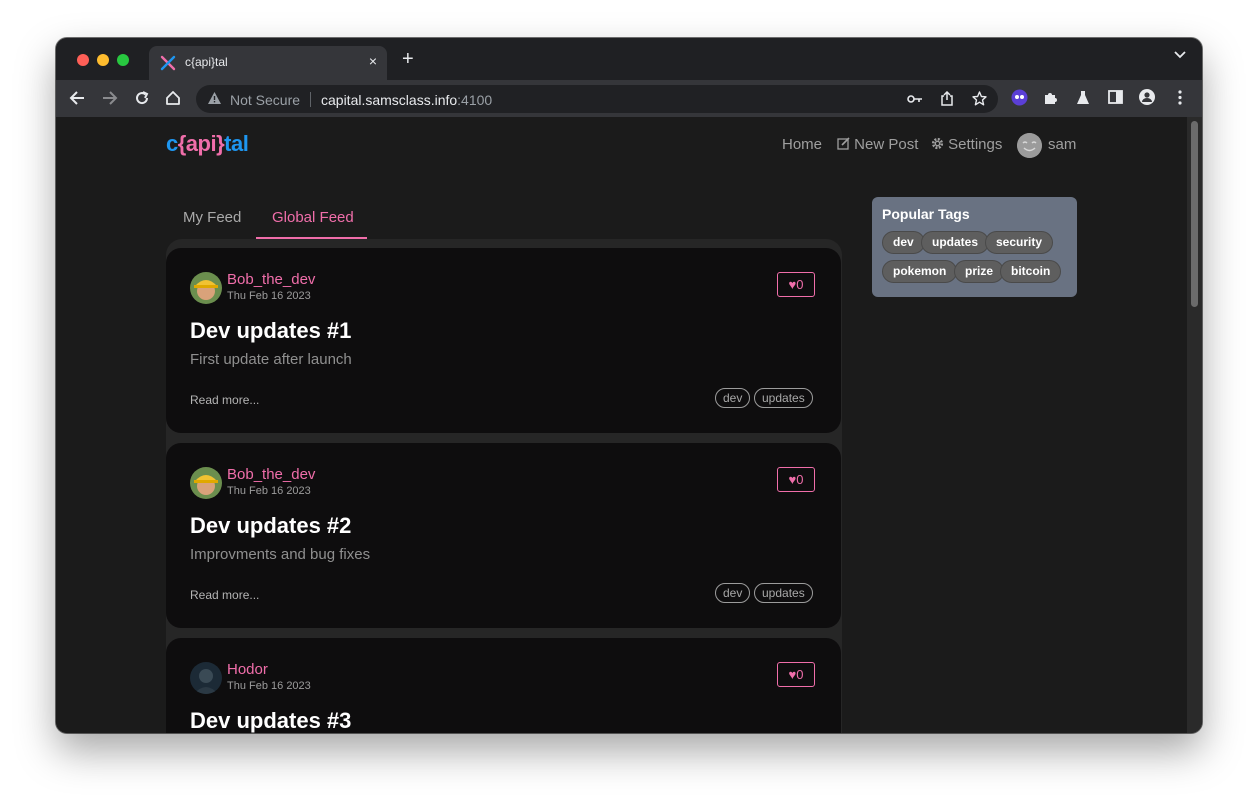 Image resolution: width=1258 pixels, height=808 pixels. I want to click on url-host: capital.samsclass.info, so click(389, 100).